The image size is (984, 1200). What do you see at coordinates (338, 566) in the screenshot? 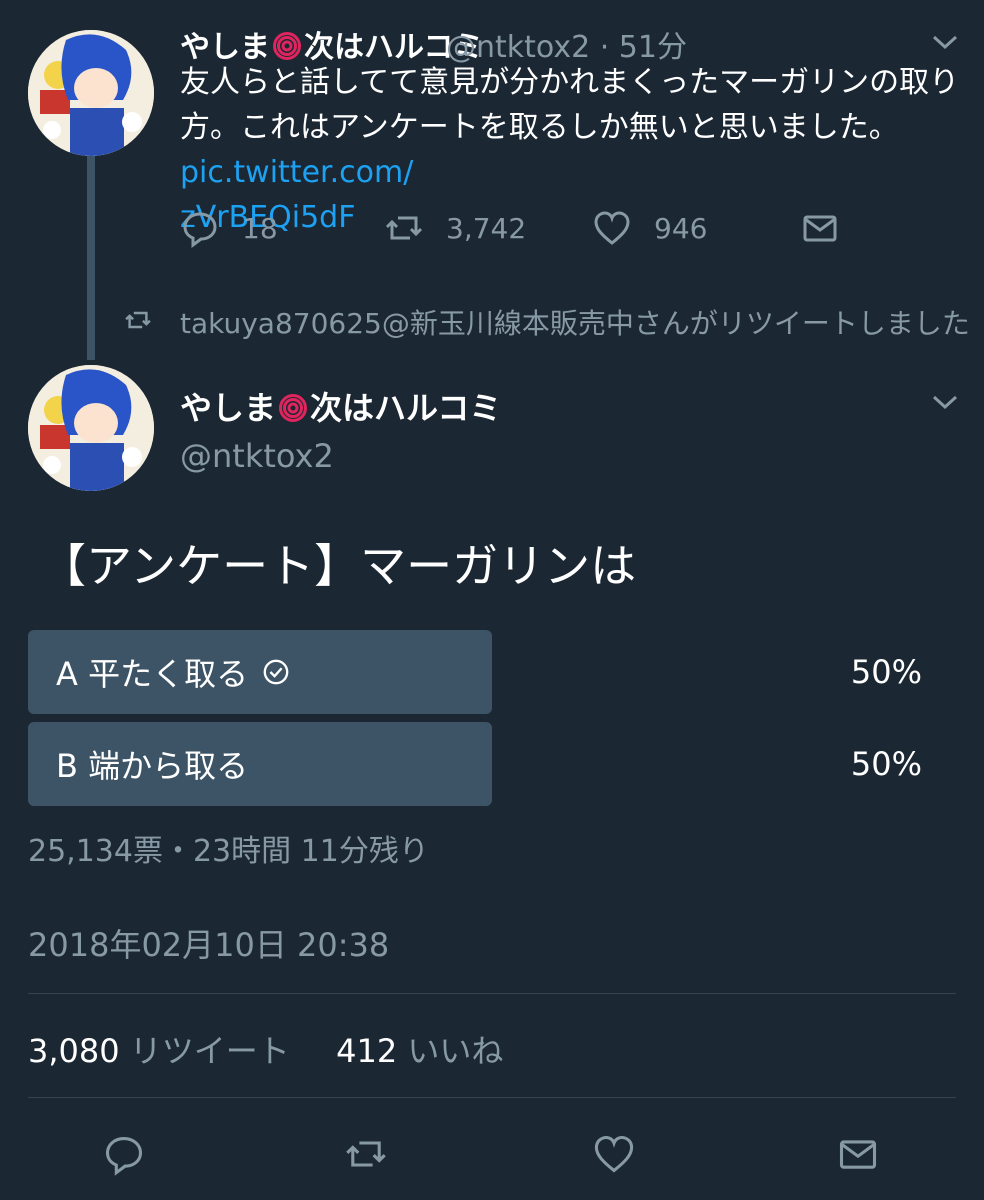
I see `poll-question: 【アンケート】マーガリンは` at bounding box center [338, 566].